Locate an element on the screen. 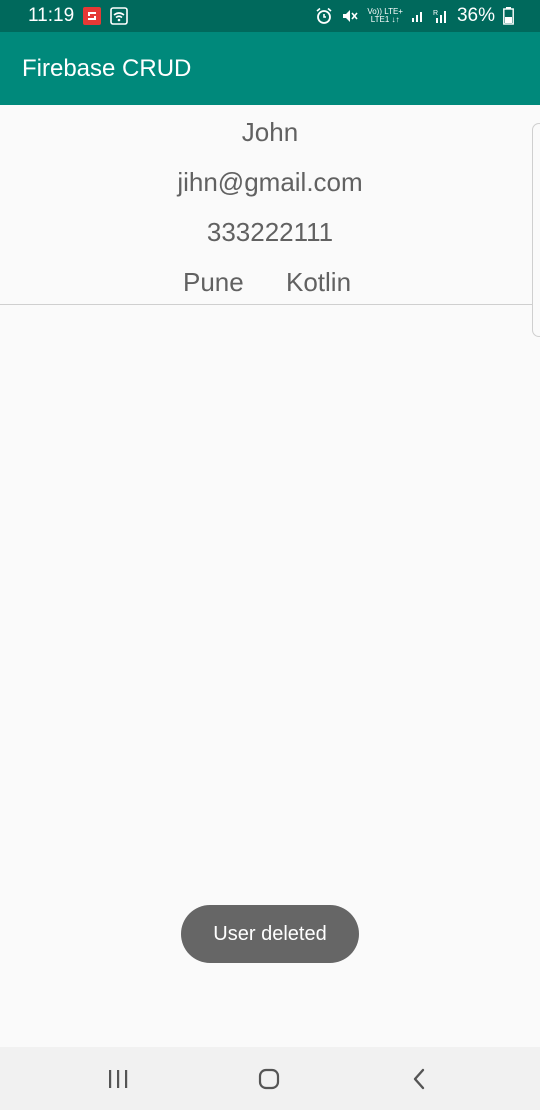 Image resolution: width=540 pixels, height=1110 pixels. recent-apps-icon is located at coordinates (118, 1079).